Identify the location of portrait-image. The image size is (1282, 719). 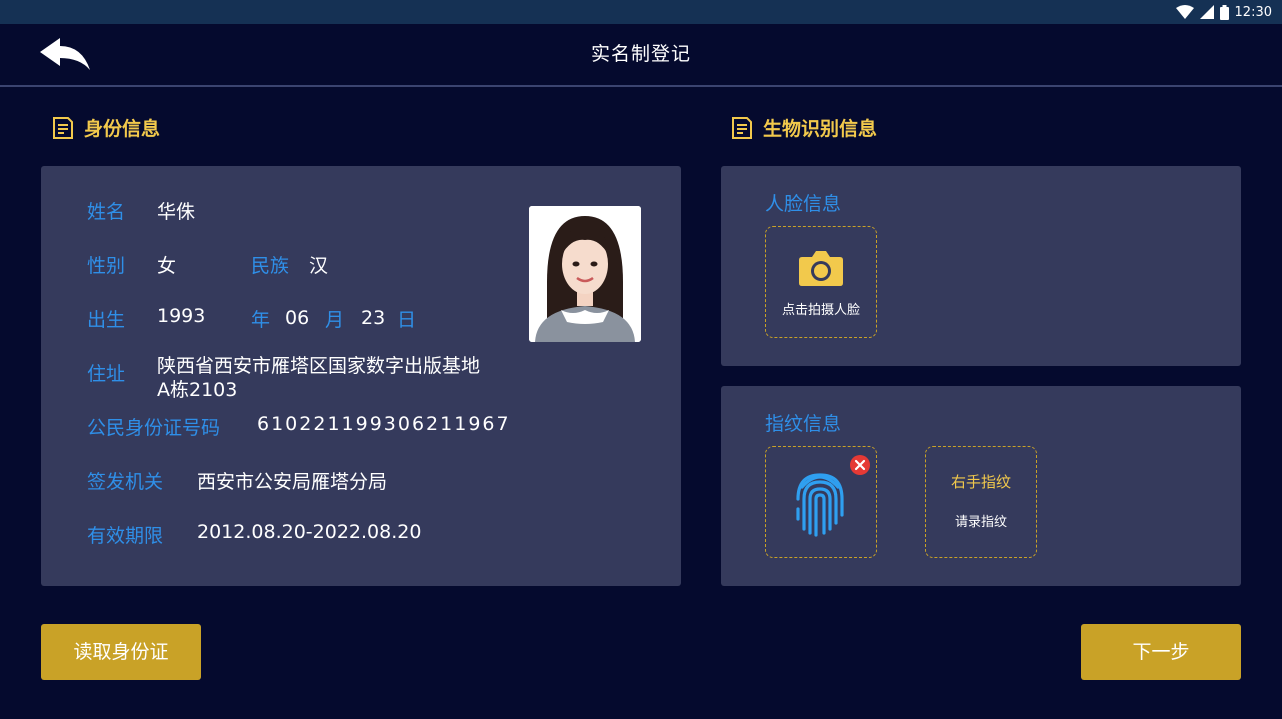
(585, 274).